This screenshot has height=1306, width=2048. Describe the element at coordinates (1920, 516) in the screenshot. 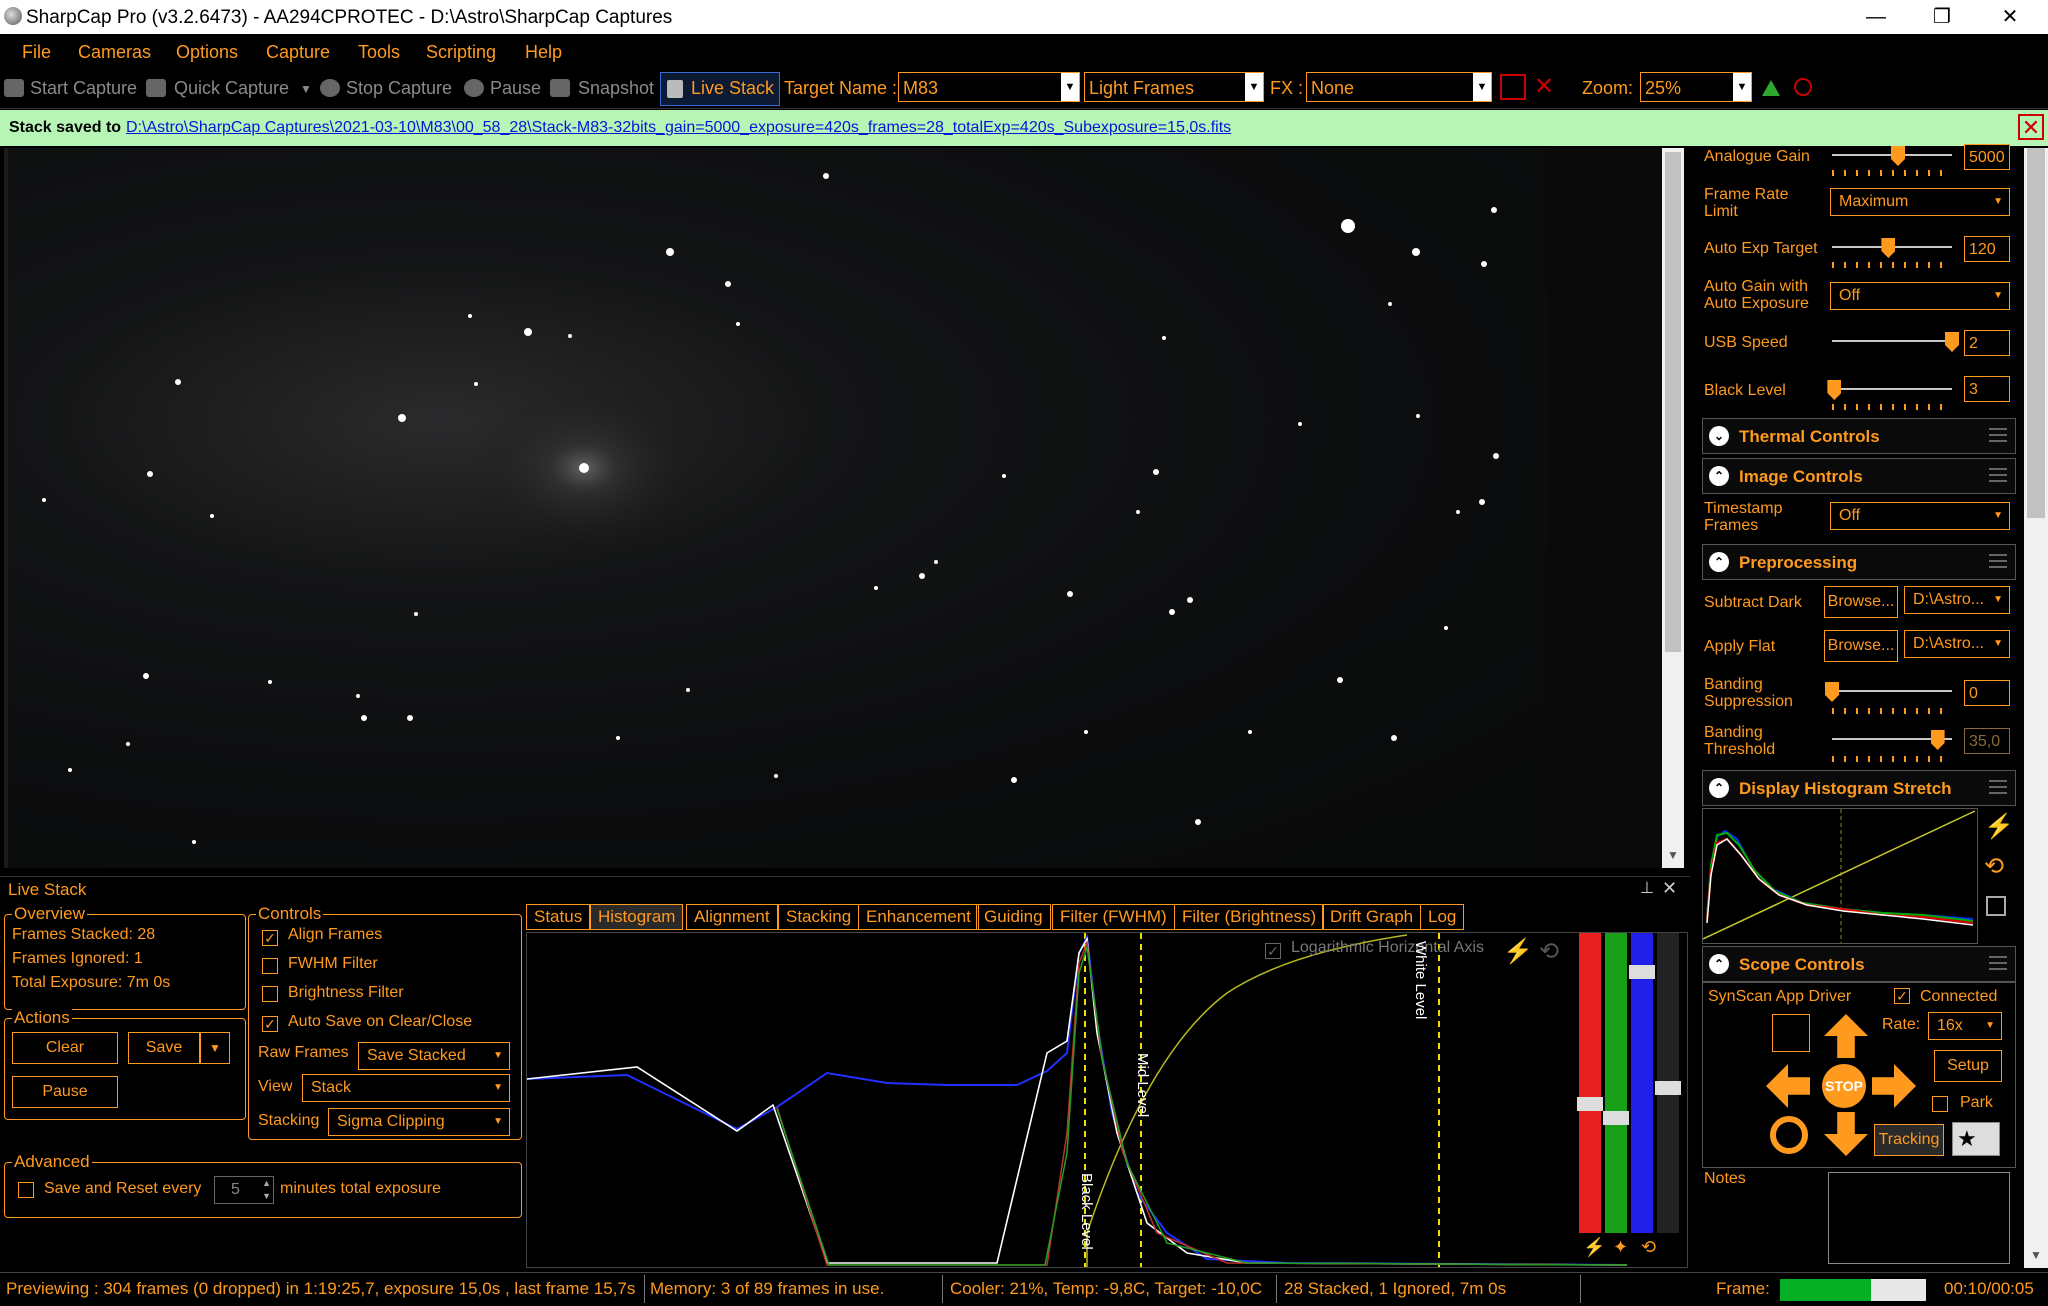

I see `timestamp-frames-select: Off ▼` at that location.